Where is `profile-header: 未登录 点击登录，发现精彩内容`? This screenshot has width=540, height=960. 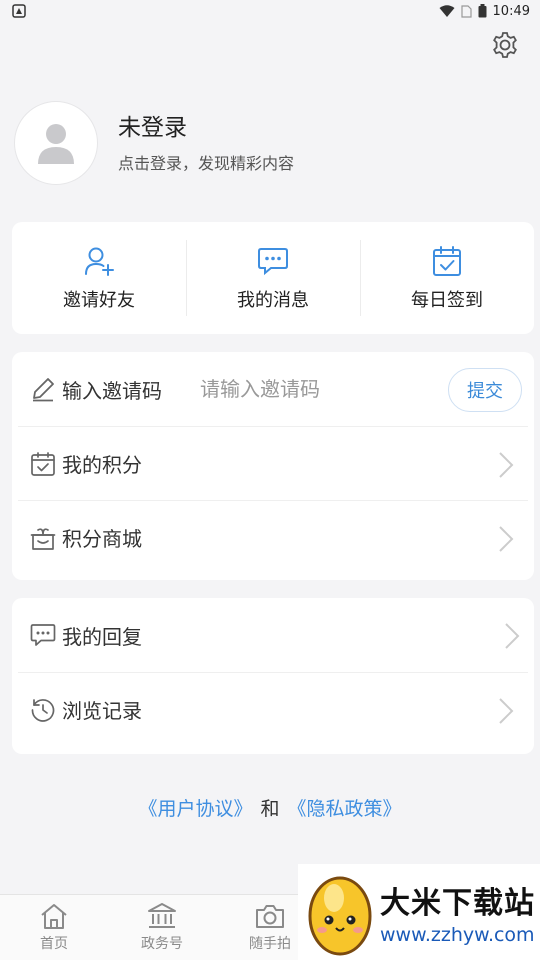 profile-header: 未登录 点击登录，发现精彩内容 is located at coordinates (154, 143).